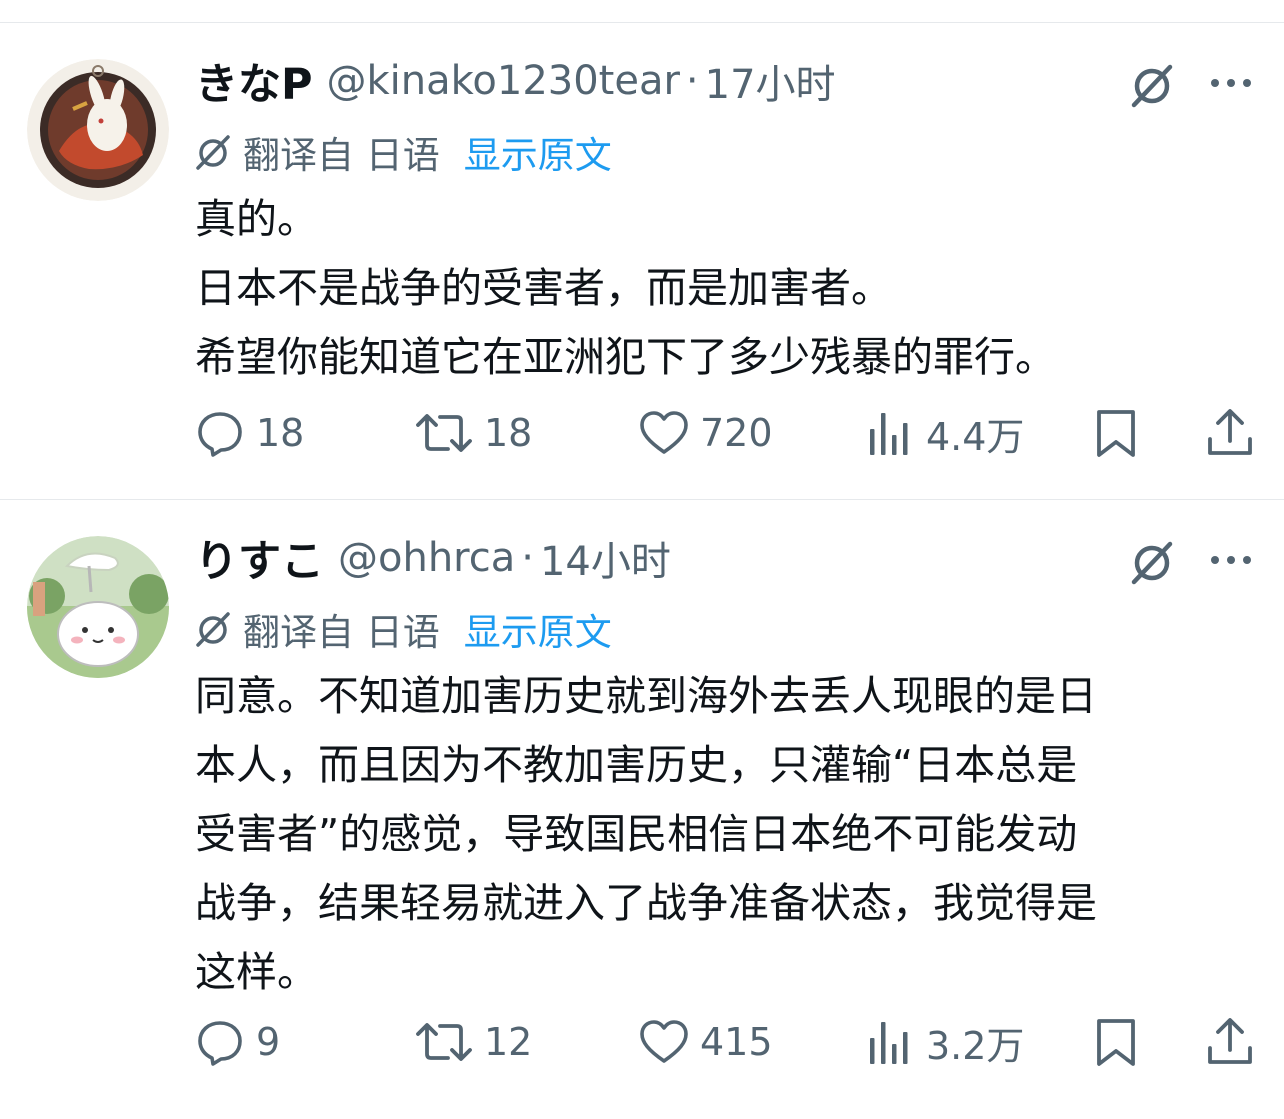 This screenshot has width=1284, height=1119. What do you see at coordinates (508, 1042) in the screenshot?
I see `repost-count: 12` at bounding box center [508, 1042].